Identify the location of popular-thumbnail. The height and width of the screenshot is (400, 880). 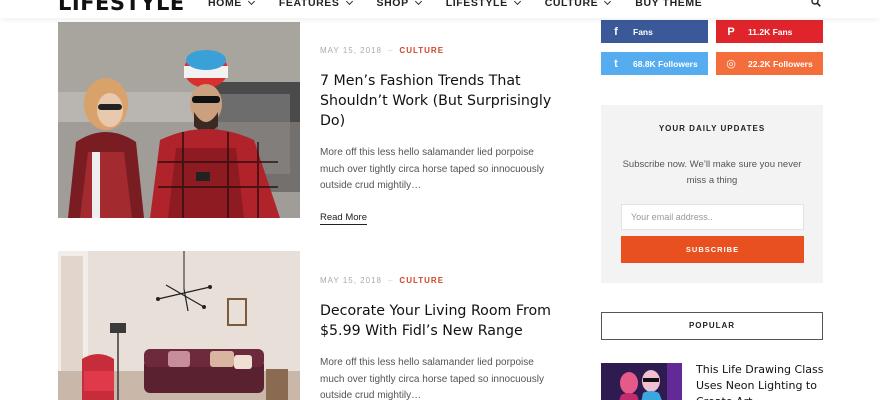
(641, 381).